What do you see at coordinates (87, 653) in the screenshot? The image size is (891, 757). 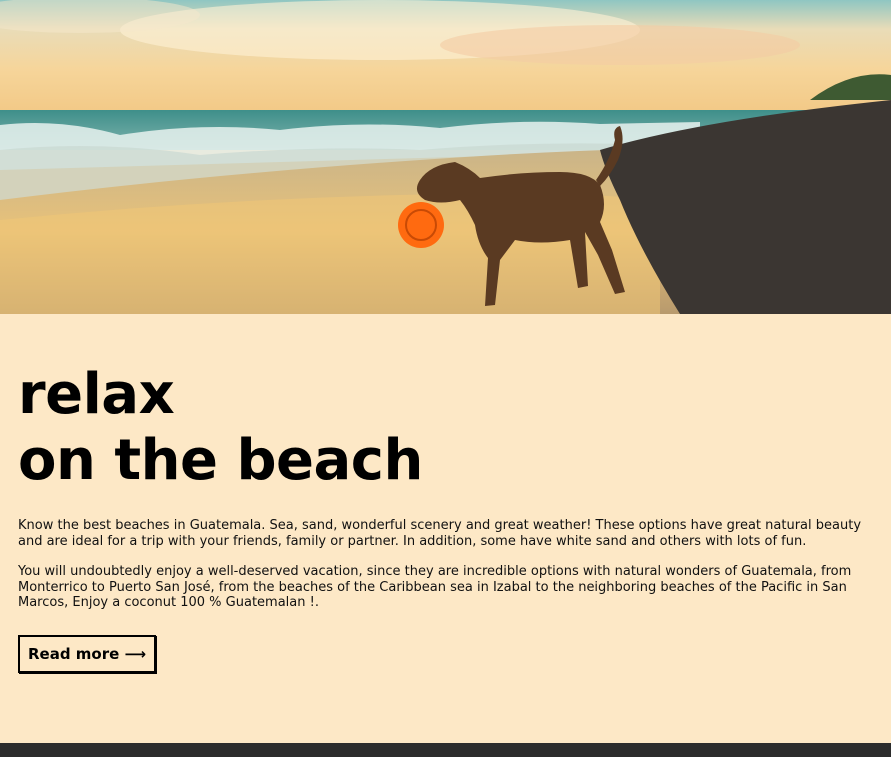 I see `read-more-button: Read more ⟶` at bounding box center [87, 653].